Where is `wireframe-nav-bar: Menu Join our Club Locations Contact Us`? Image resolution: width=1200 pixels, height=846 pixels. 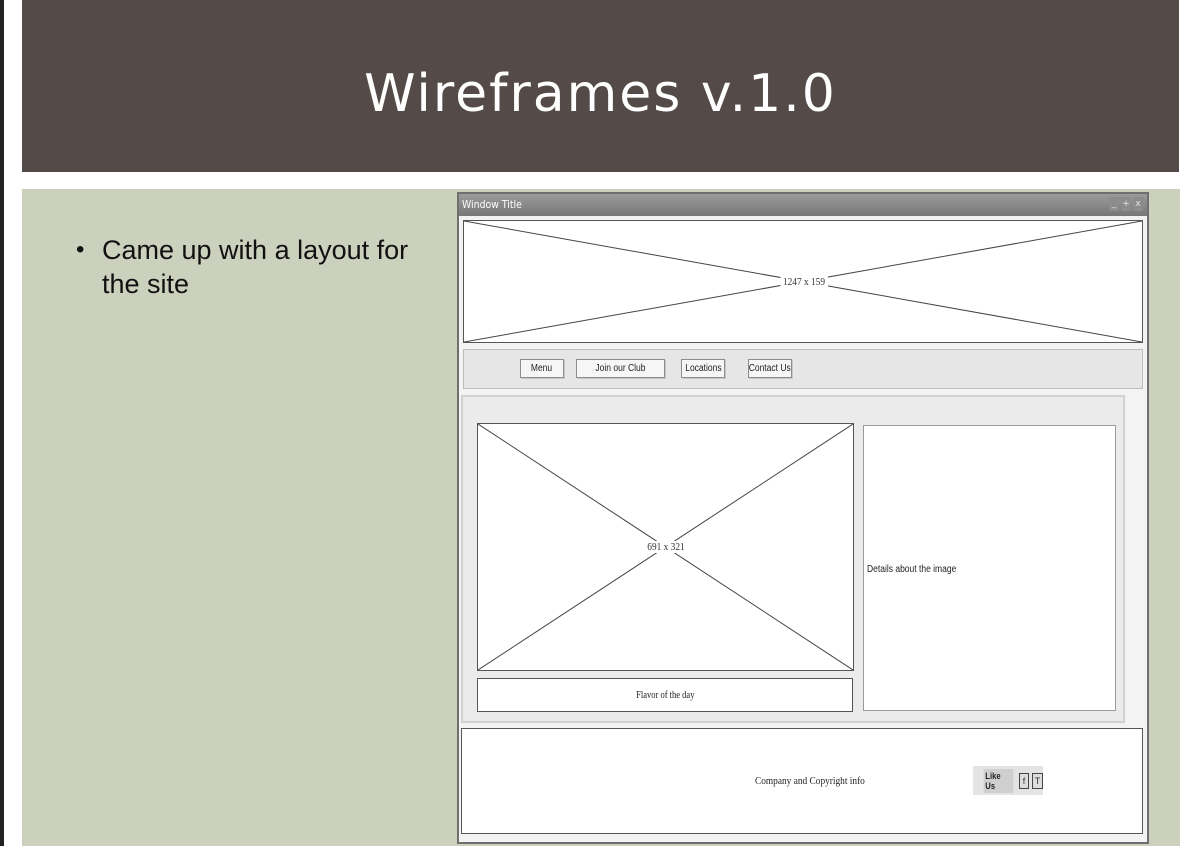
wireframe-nav-bar: Menu Join our Club Locations Contact Us is located at coordinates (803, 369).